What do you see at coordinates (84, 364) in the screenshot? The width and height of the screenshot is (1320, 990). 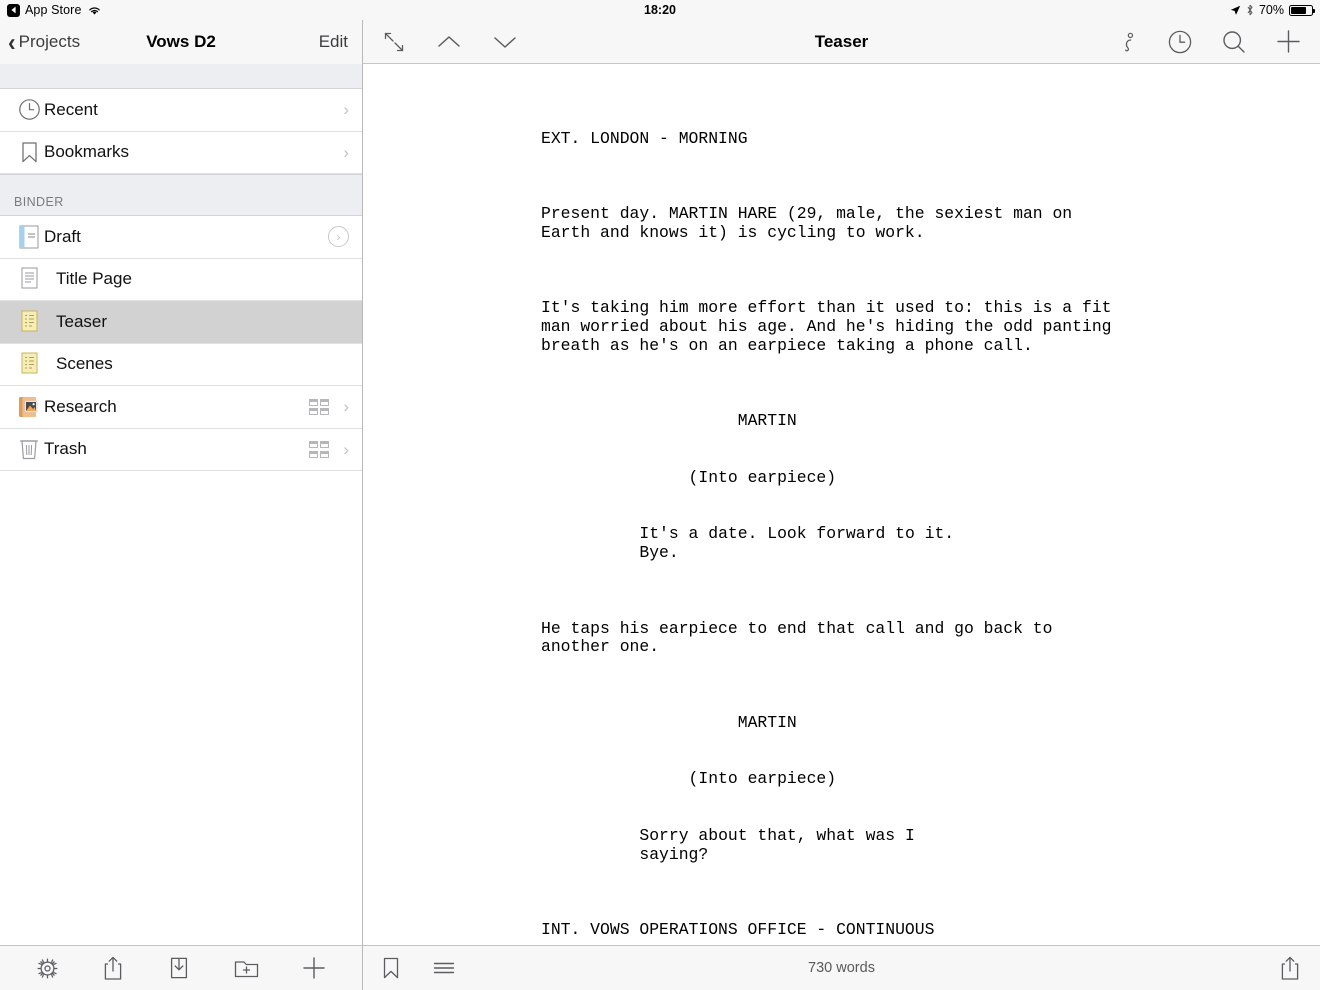 I see `sidebar-item-label: Scenes` at bounding box center [84, 364].